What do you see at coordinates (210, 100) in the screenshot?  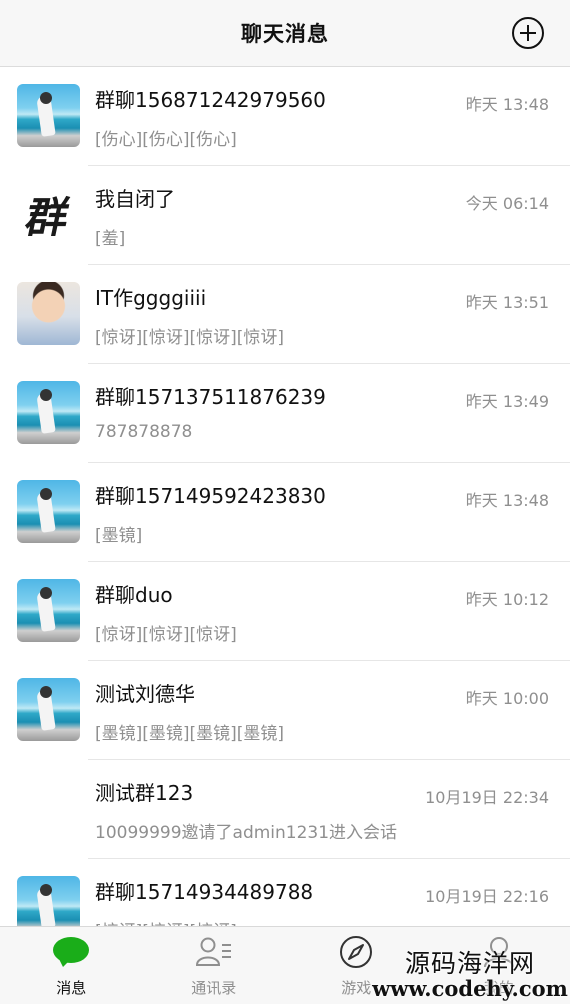 I see `conversation-name: 群聊156871242979560` at bounding box center [210, 100].